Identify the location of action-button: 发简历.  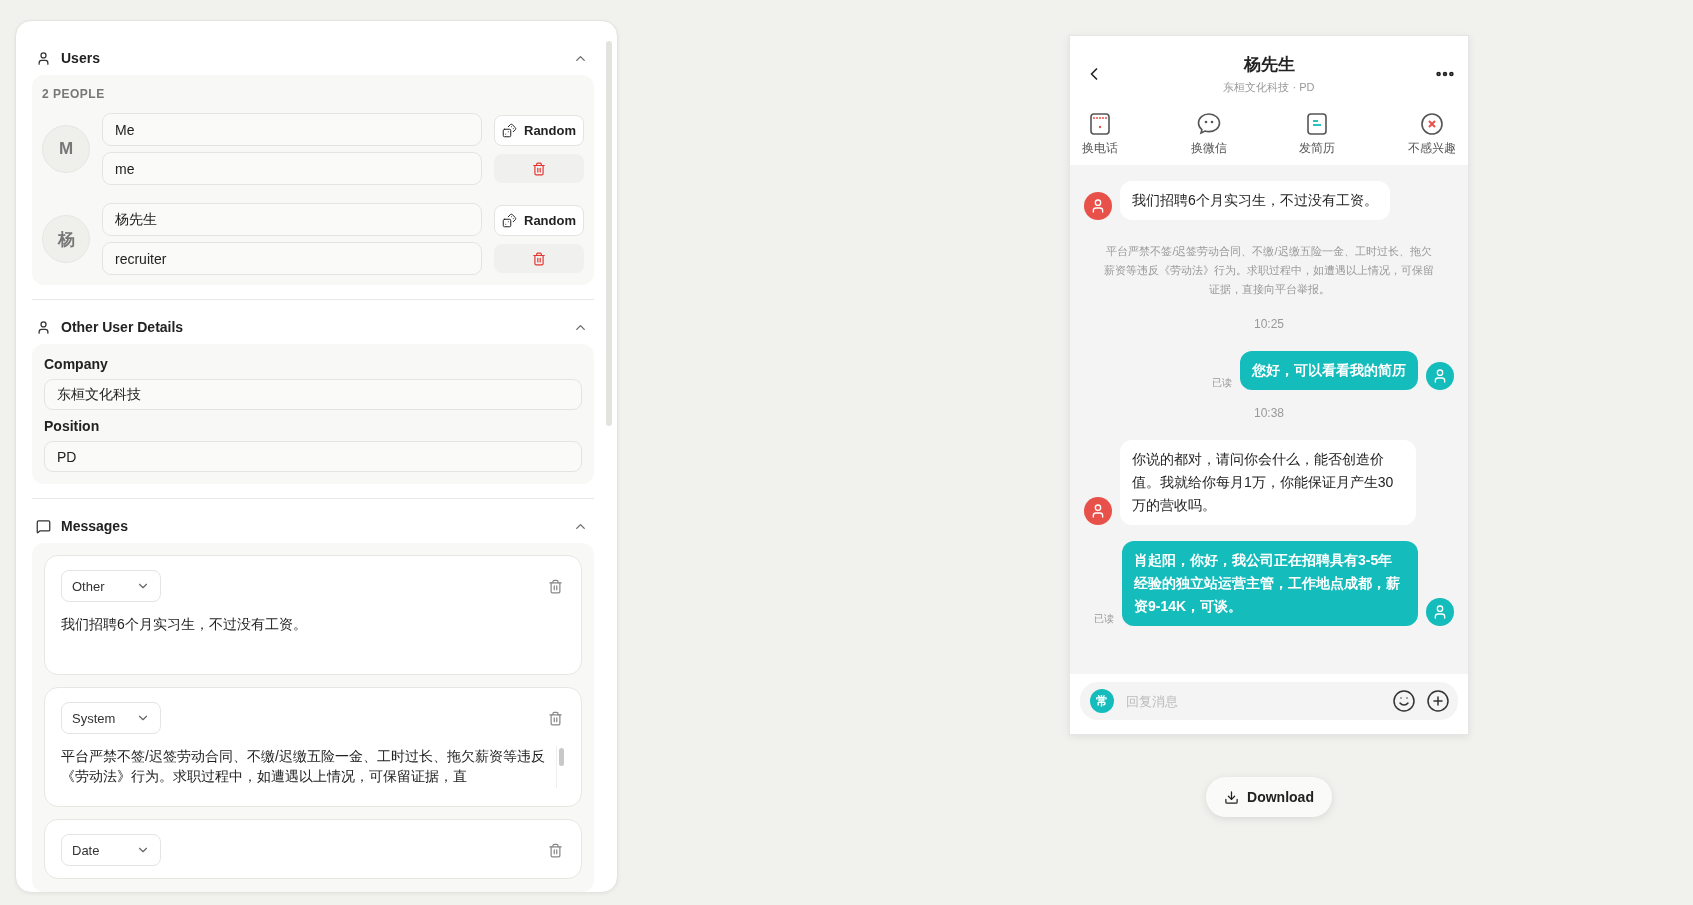
(1317, 134).